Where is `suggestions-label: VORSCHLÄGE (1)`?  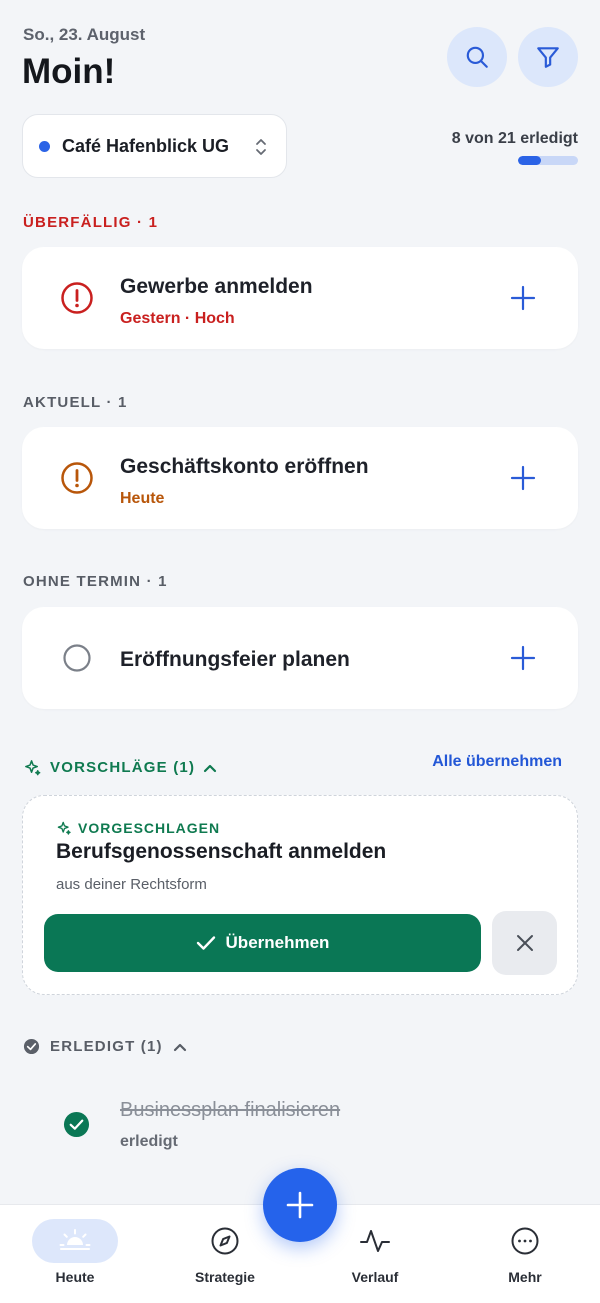
suggestions-label: VORSCHLÄGE (1) is located at coordinates (123, 767).